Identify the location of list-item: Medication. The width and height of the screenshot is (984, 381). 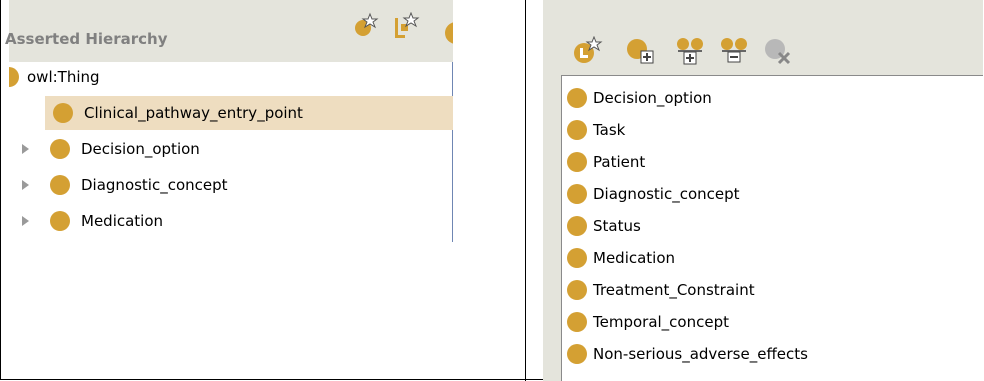
(621, 258).